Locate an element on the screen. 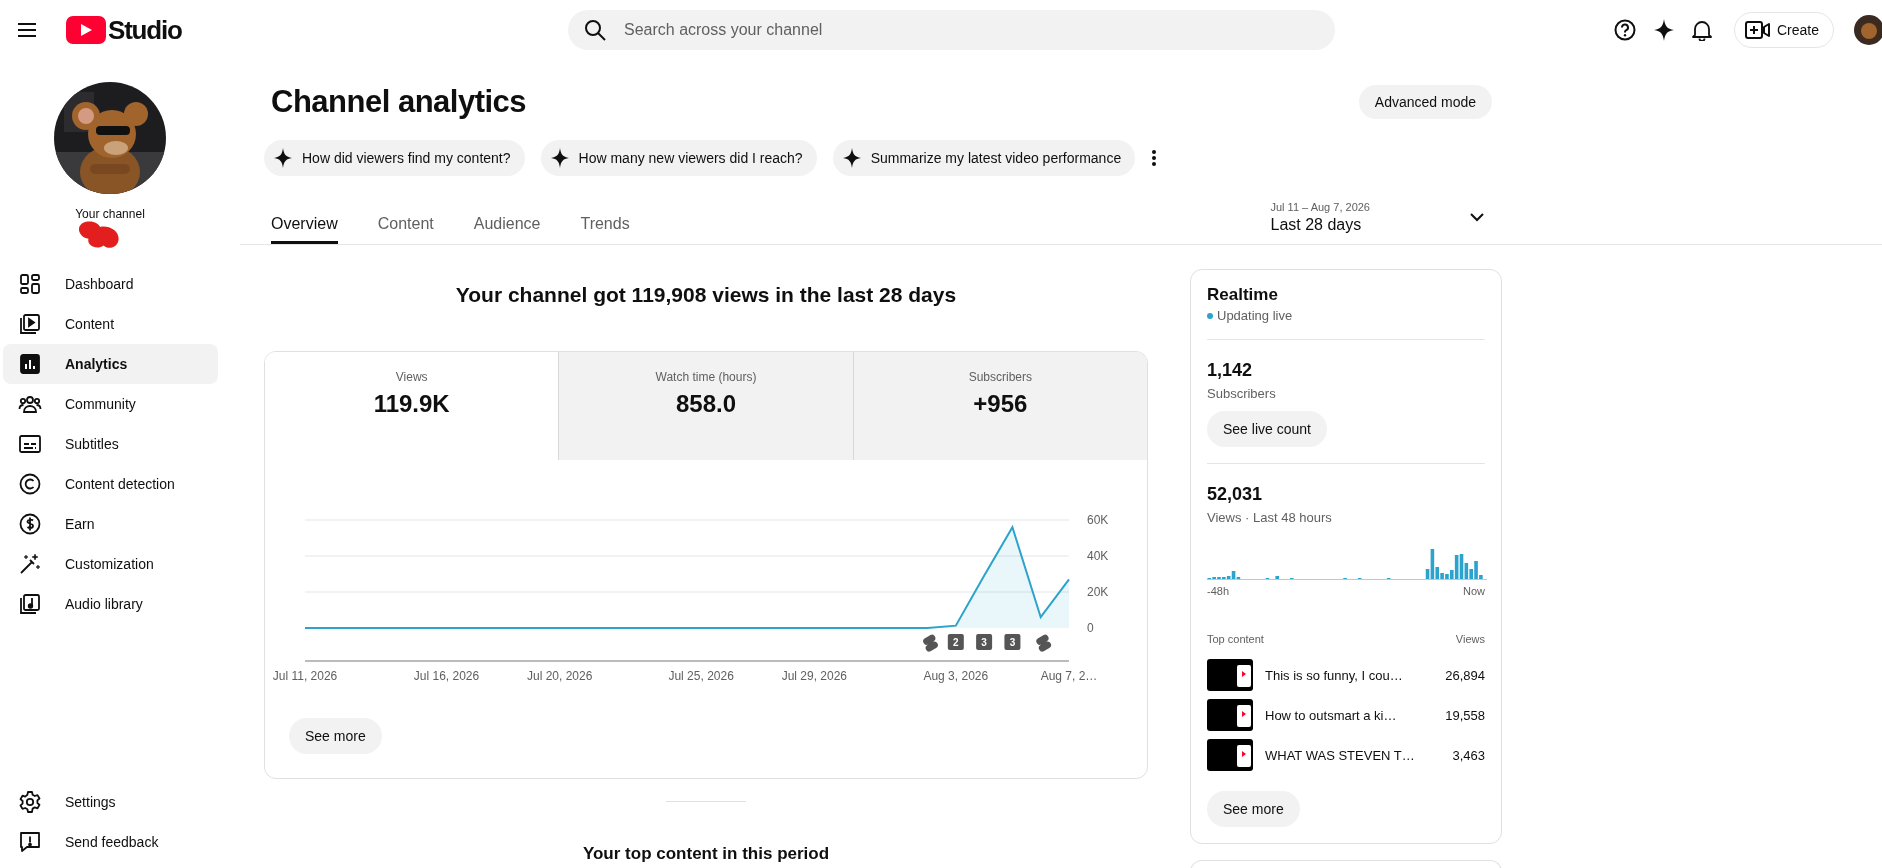  tab: Content is located at coordinates (405, 220).